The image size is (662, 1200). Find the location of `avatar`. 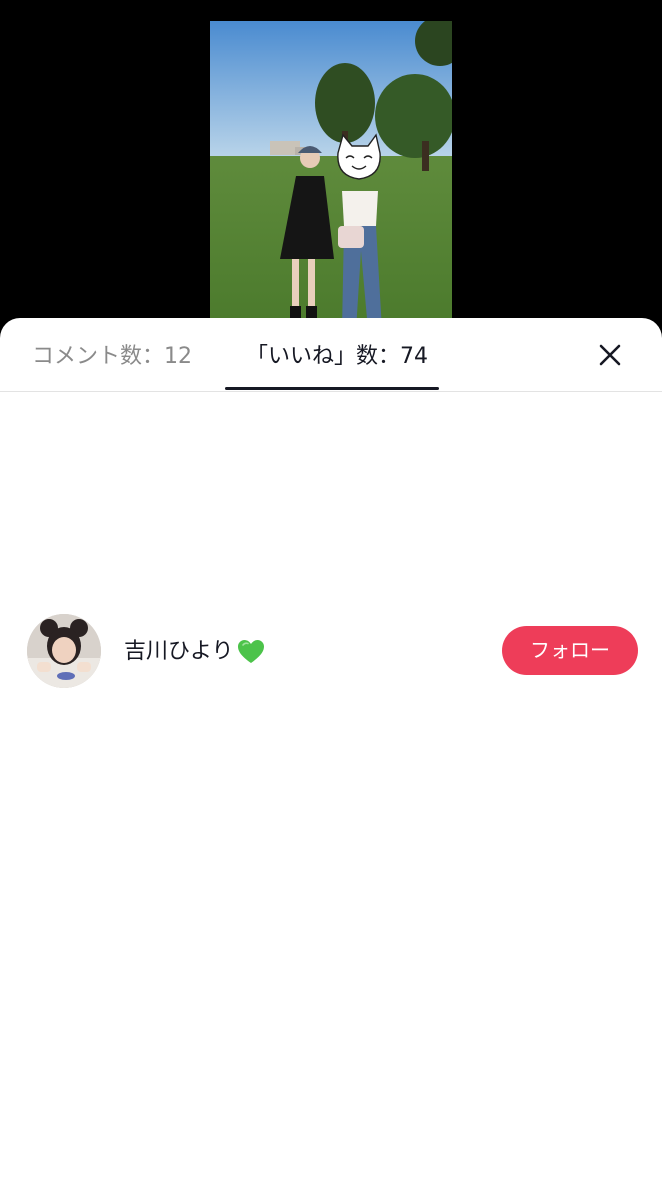

avatar is located at coordinates (64, 651).